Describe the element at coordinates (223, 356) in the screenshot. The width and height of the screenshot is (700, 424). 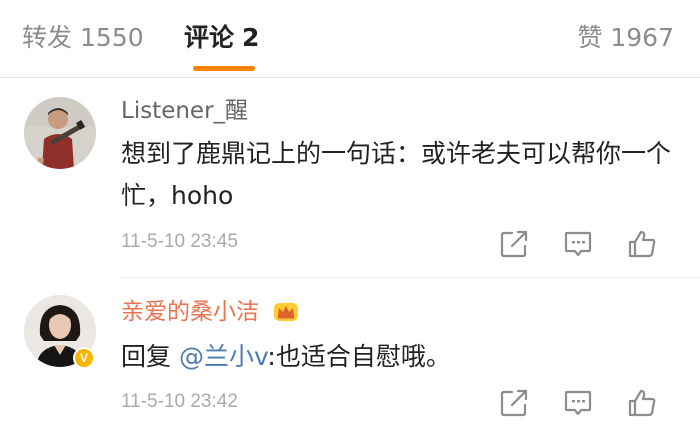
I see `mention-link: @兰小v` at that location.